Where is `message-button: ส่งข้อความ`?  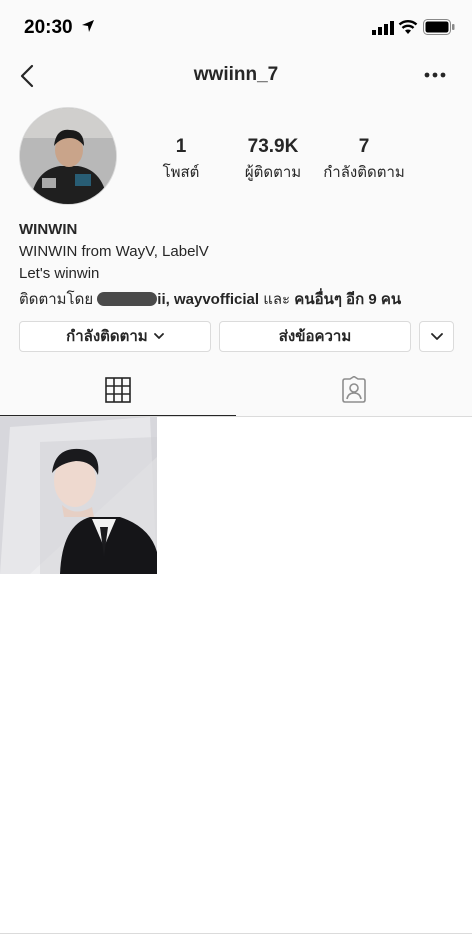
message-button: ส่งข้อความ is located at coordinates (315, 336).